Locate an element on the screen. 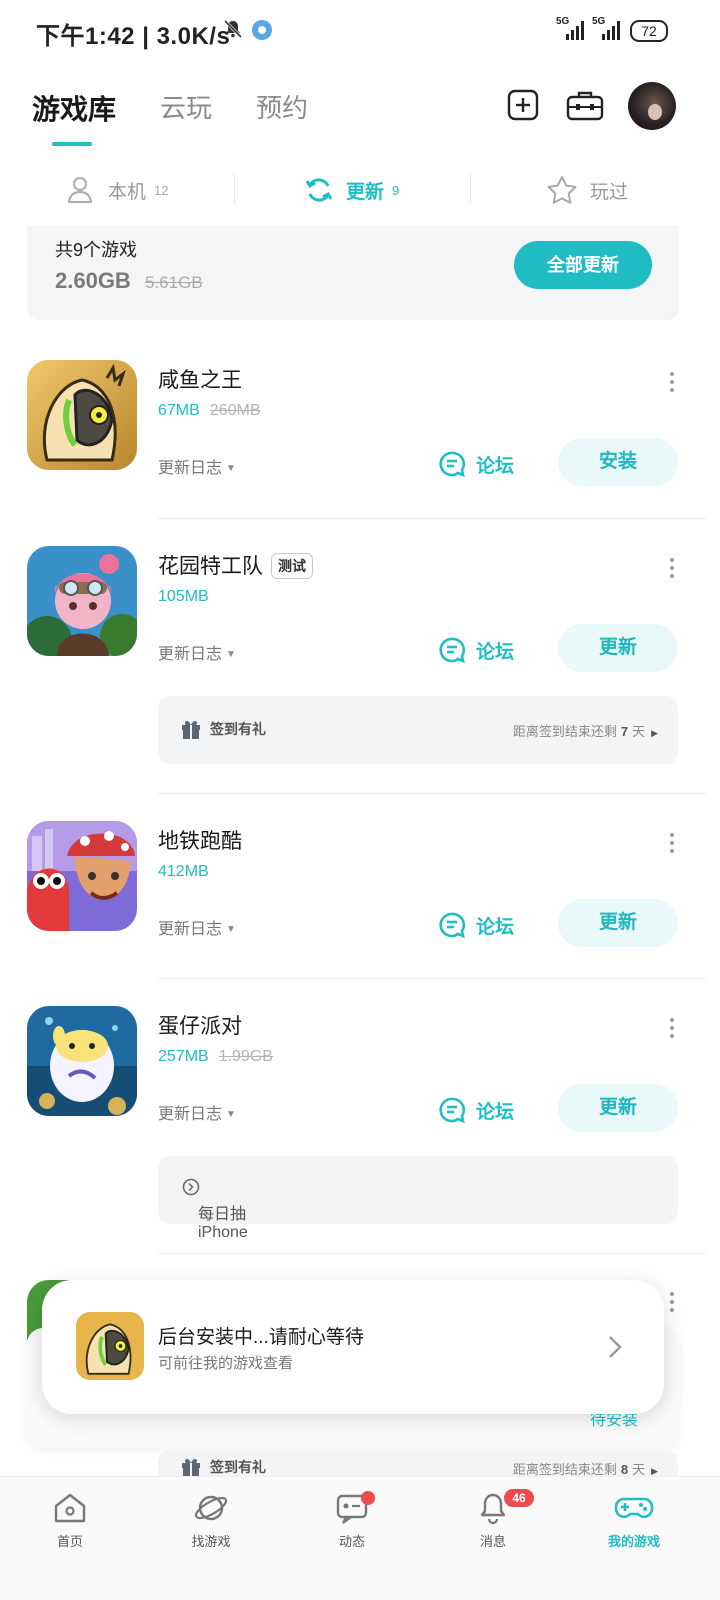 This screenshot has width=720, height=1600. iphone-promo-banner: 每日抽 iPhone is located at coordinates (418, 1198).